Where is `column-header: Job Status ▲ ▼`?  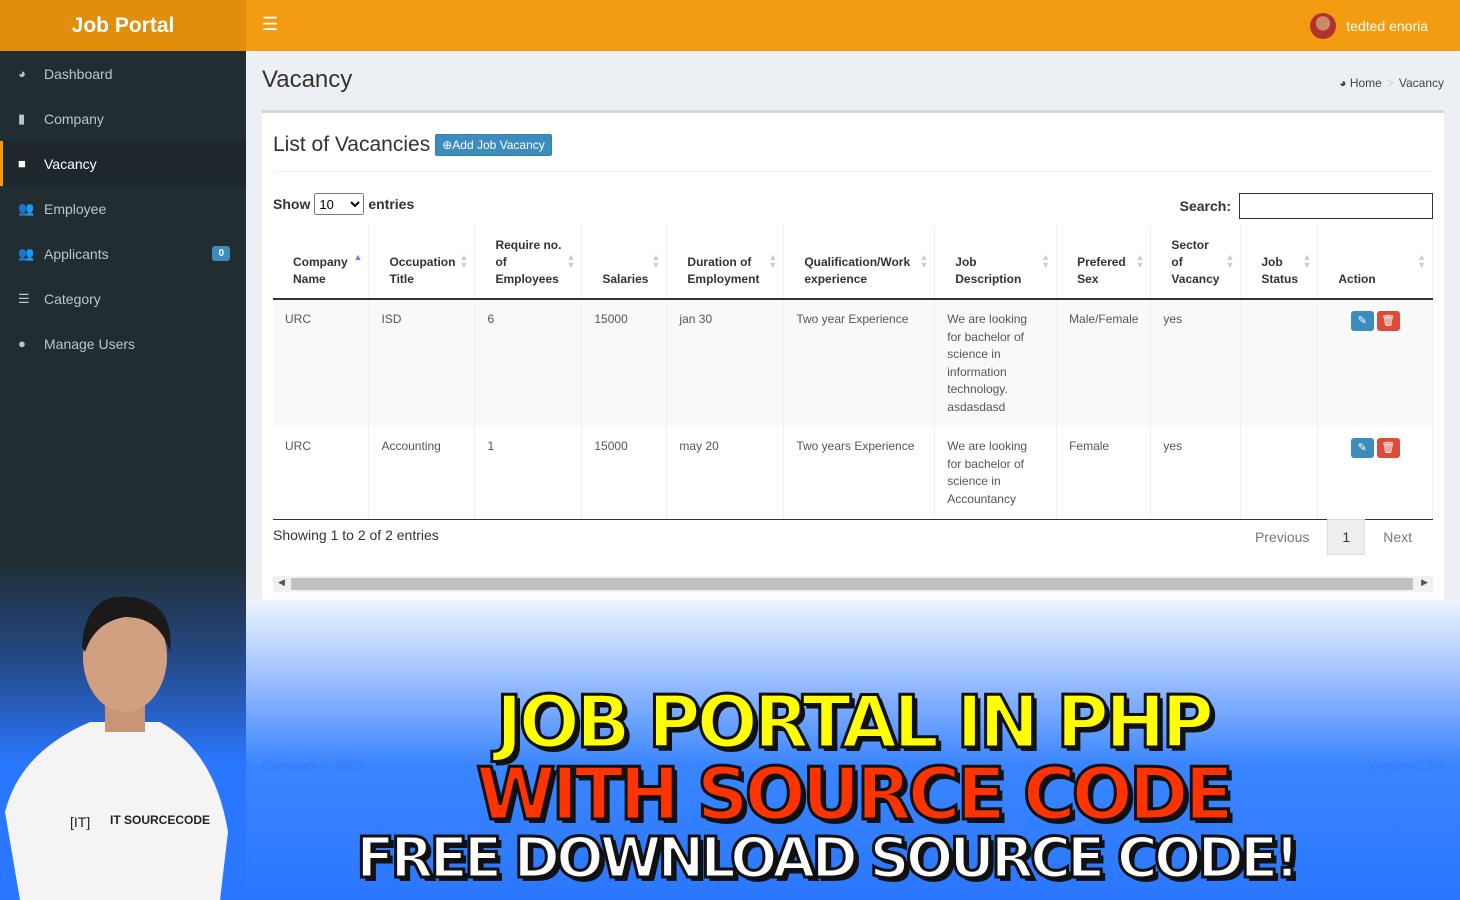
column-header: Job Status ▲ ▼ is located at coordinates (1279, 262).